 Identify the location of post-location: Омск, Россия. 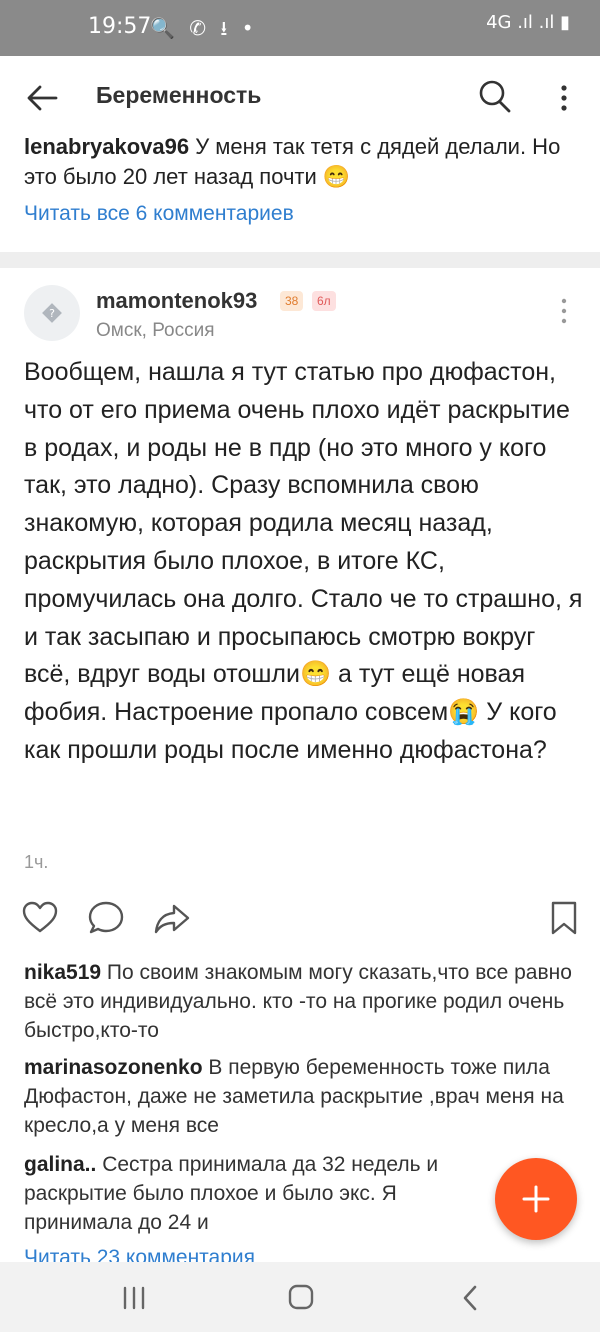
(155, 330).